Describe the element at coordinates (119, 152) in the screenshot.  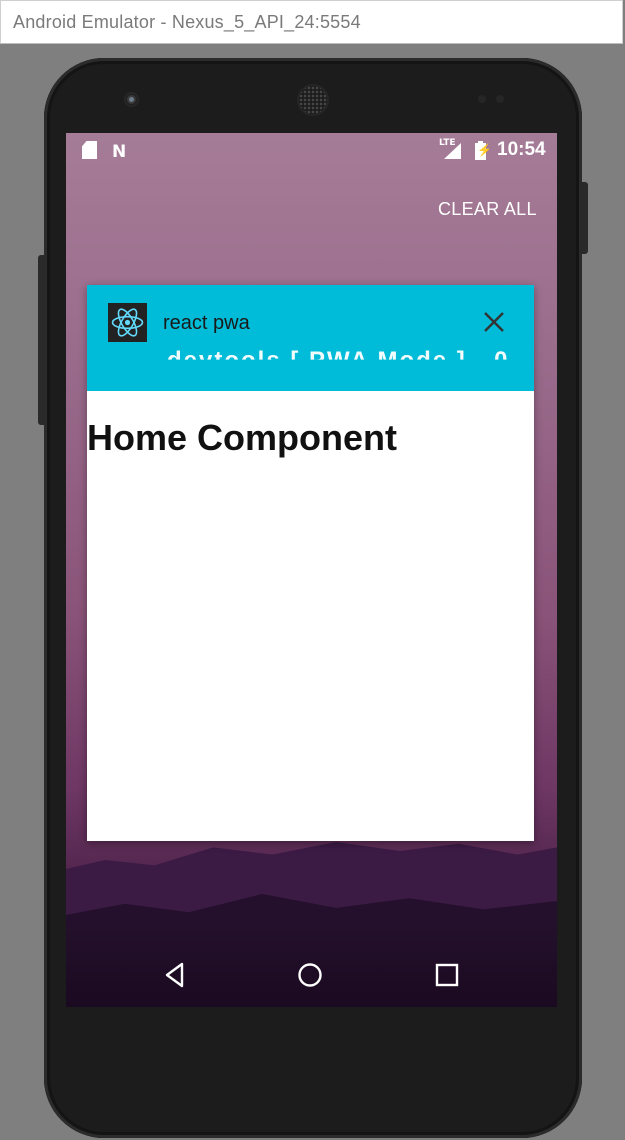
I see `n-notification-icon: N` at that location.